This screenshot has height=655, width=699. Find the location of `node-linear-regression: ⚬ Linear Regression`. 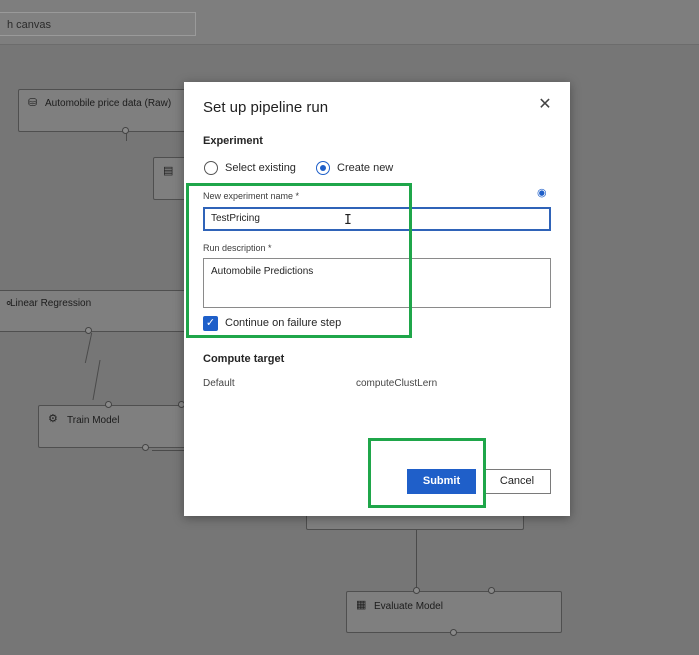

node-linear-regression: ⚬ Linear Regression is located at coordinates (93, 311).